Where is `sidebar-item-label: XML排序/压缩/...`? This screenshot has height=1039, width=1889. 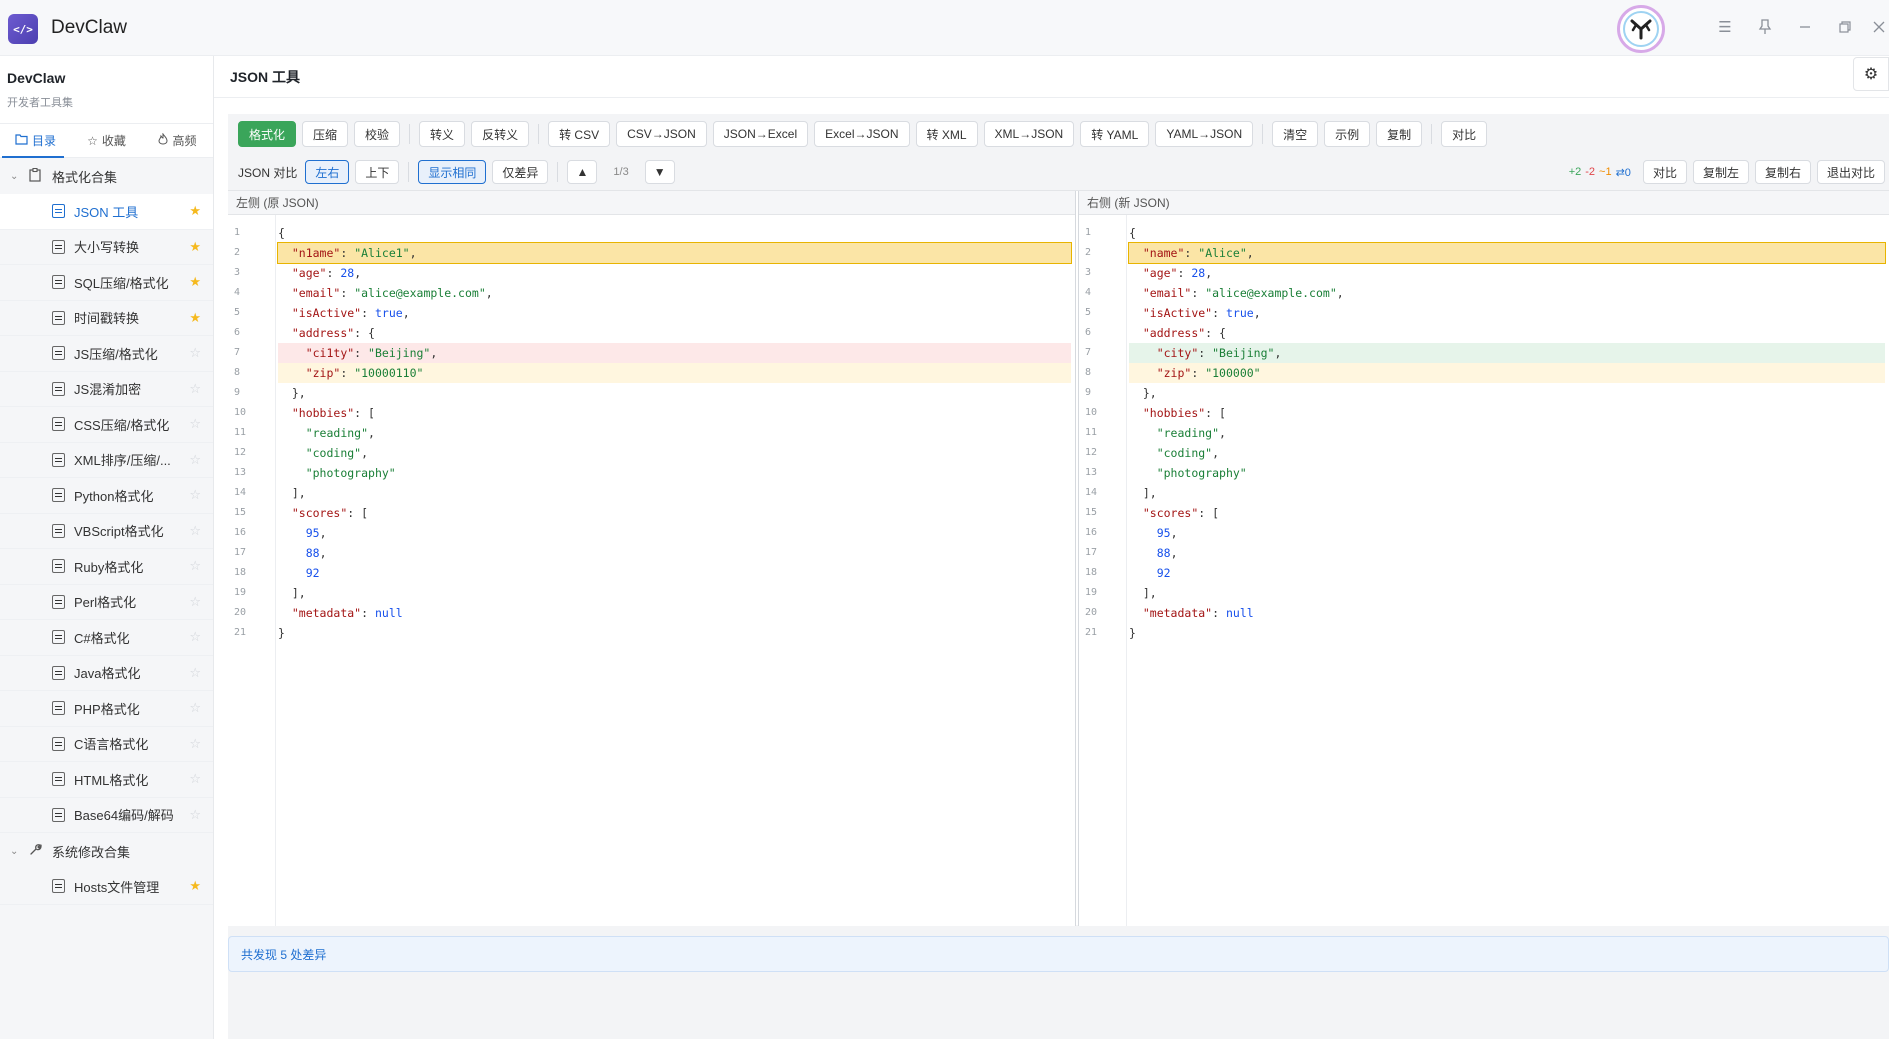
sidebar-item-label: XML排序/压缩/... is located at coordinates (122, 461).